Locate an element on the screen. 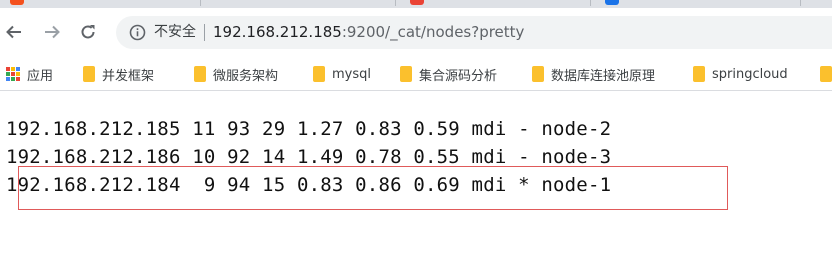 This screenshot has width=832, height=268. url-path: :9200/_cat/nodes?pretty is located at coordinates (433, 32).